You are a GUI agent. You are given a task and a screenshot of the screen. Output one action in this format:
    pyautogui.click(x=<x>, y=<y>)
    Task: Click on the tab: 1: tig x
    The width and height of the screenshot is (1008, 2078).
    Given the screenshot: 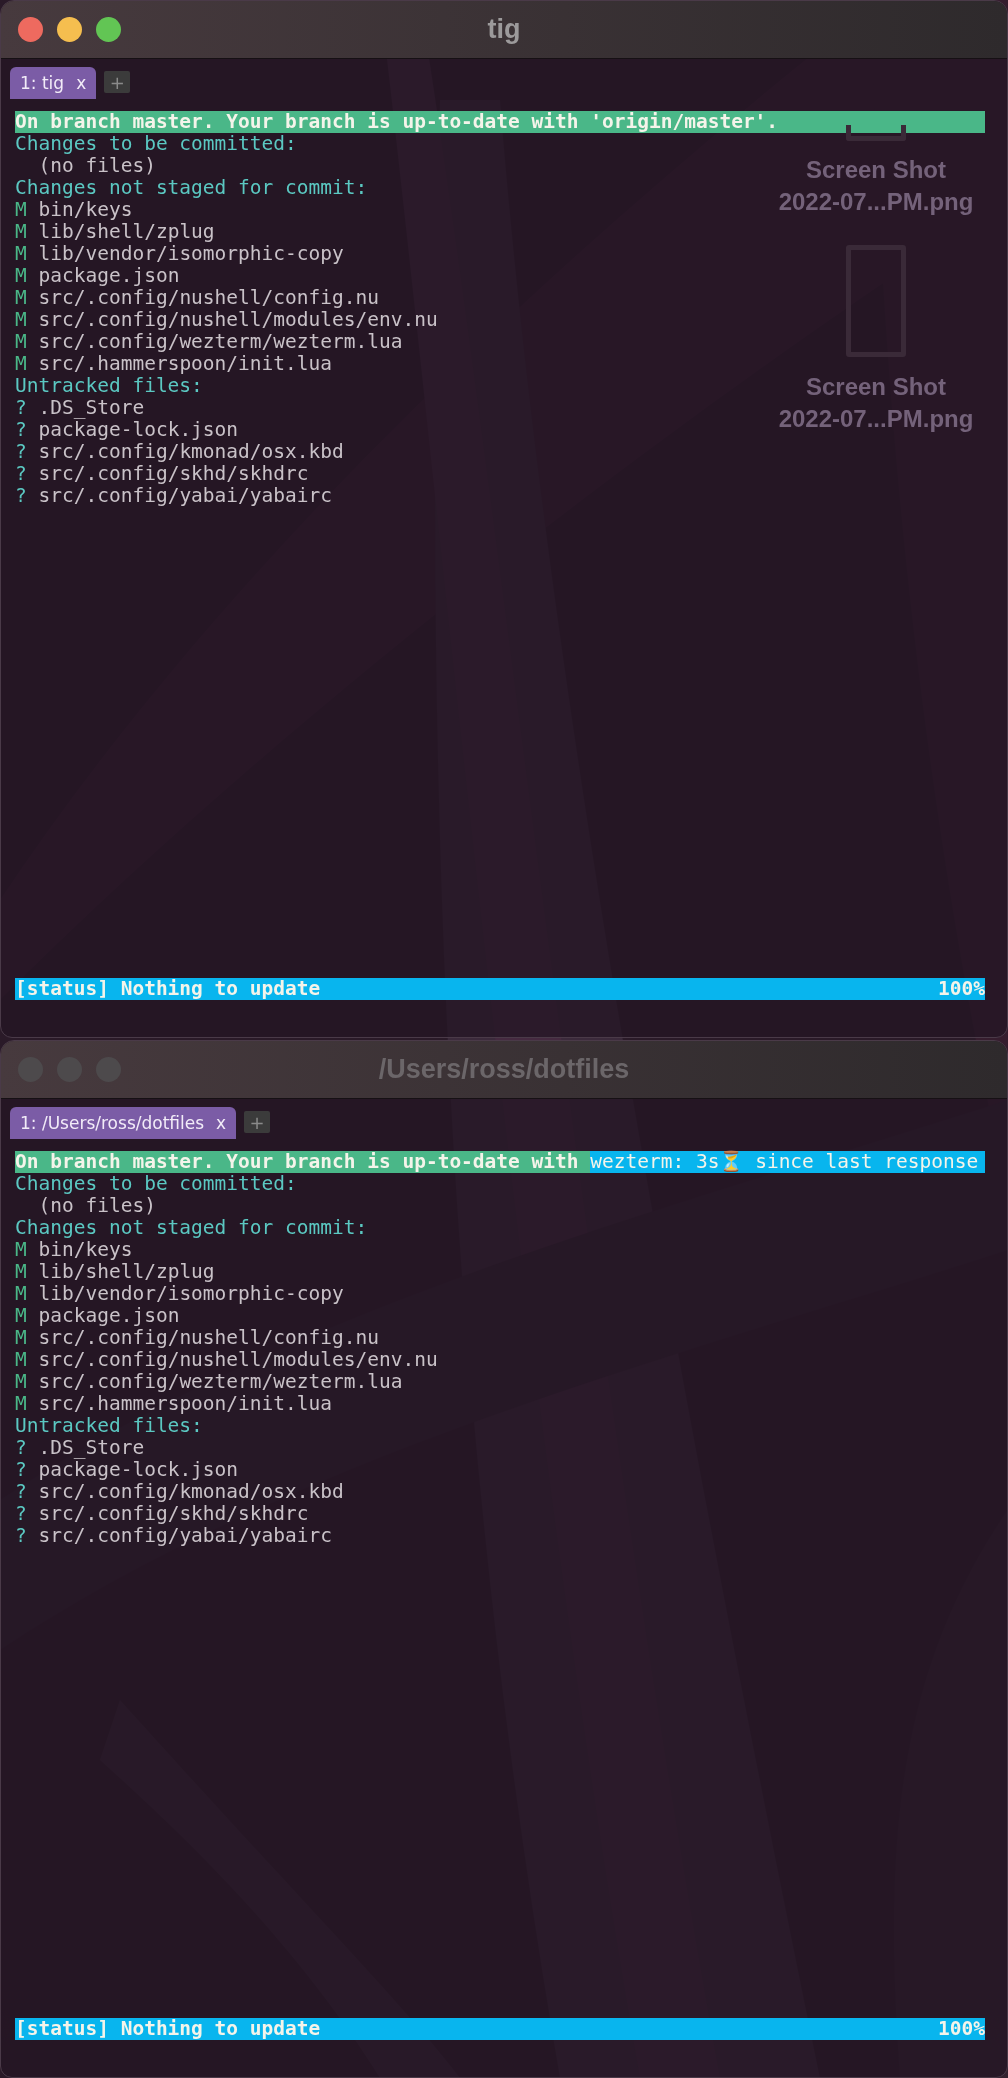 What is the action you would take?
    pyautogui.click(x=53, y=83)
    